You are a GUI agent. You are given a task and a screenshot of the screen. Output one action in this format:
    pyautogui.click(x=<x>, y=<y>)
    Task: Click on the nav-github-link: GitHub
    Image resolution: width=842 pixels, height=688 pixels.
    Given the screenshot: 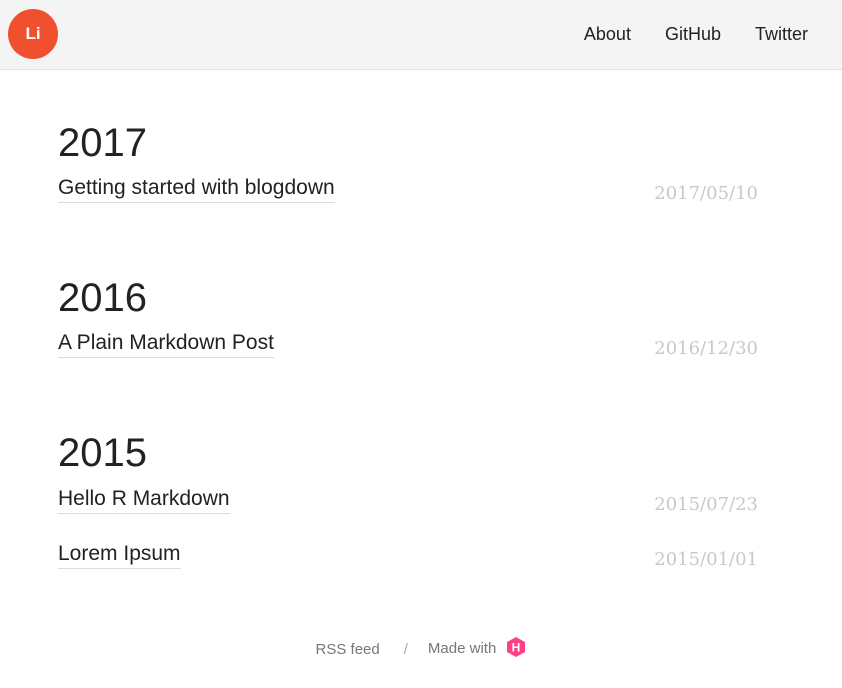 What is the action you would take?
    pyautogui.click(x=693, y=34)
    